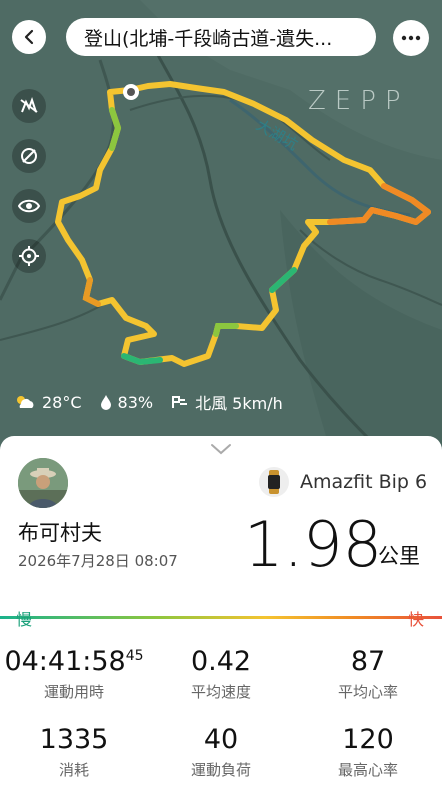  What do you see at coordinates (313, 544) in the screenshot?
I see `distance-value: 1.98` at bounding box center [313, 544].